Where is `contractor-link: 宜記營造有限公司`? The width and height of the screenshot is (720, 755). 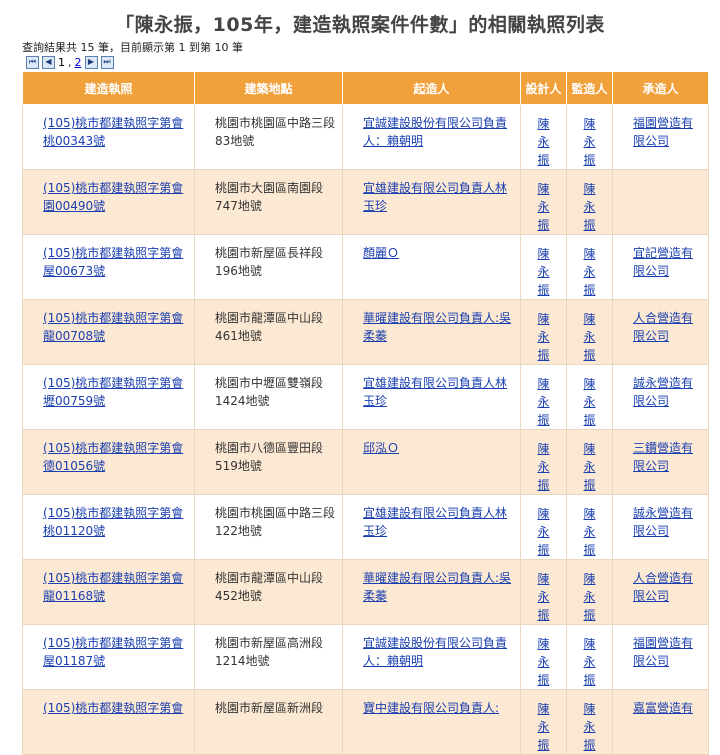 contractor-link: 宜記營造有限公司 is located at coordinates (663, 262).